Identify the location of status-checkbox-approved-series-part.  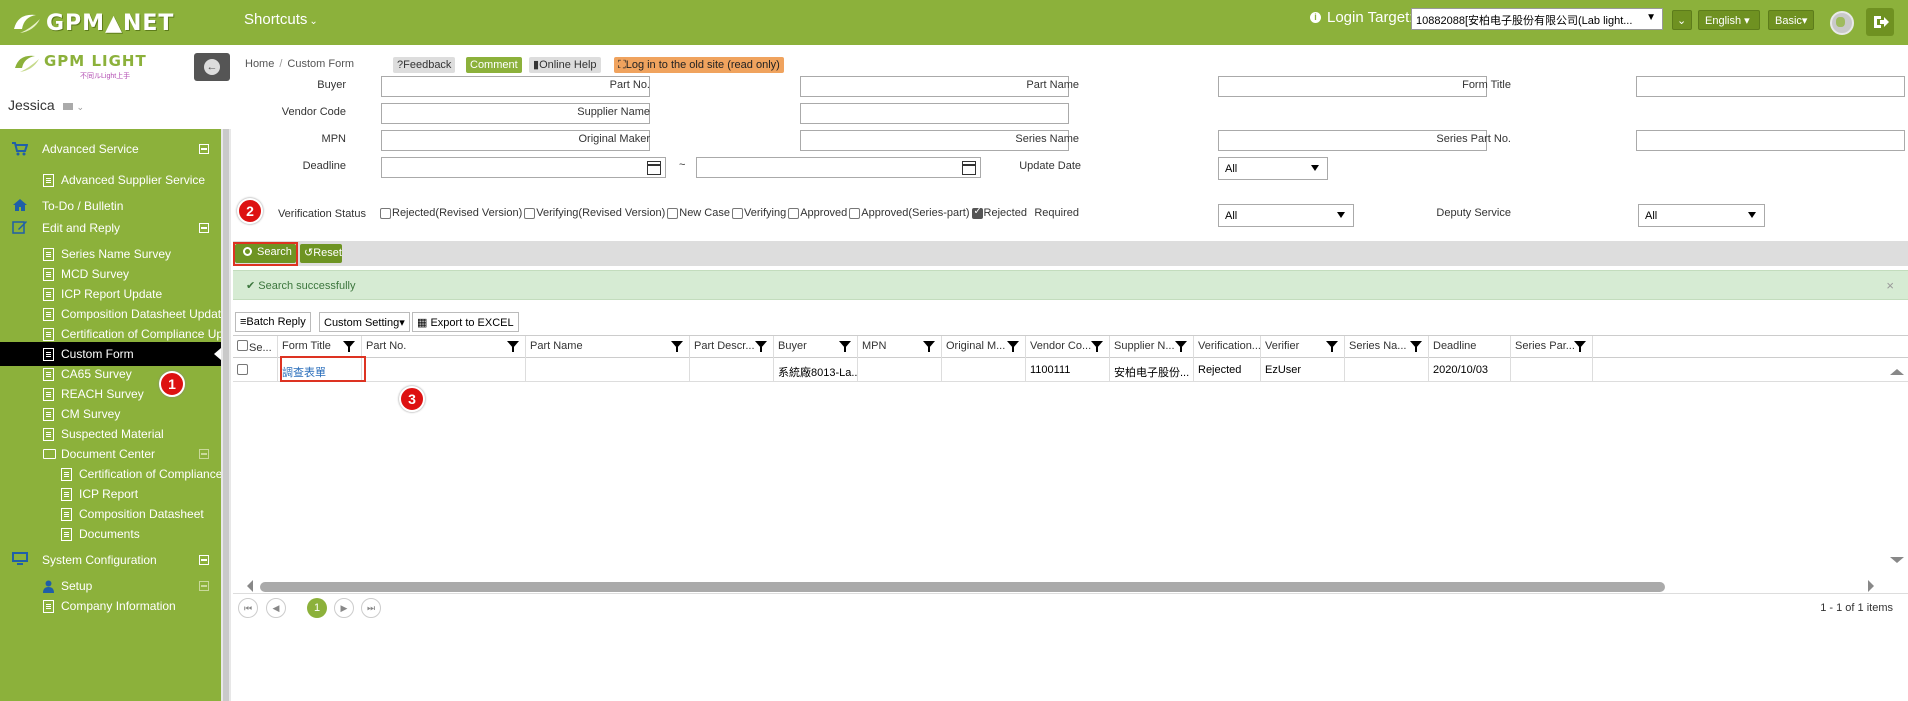
(855, 213).